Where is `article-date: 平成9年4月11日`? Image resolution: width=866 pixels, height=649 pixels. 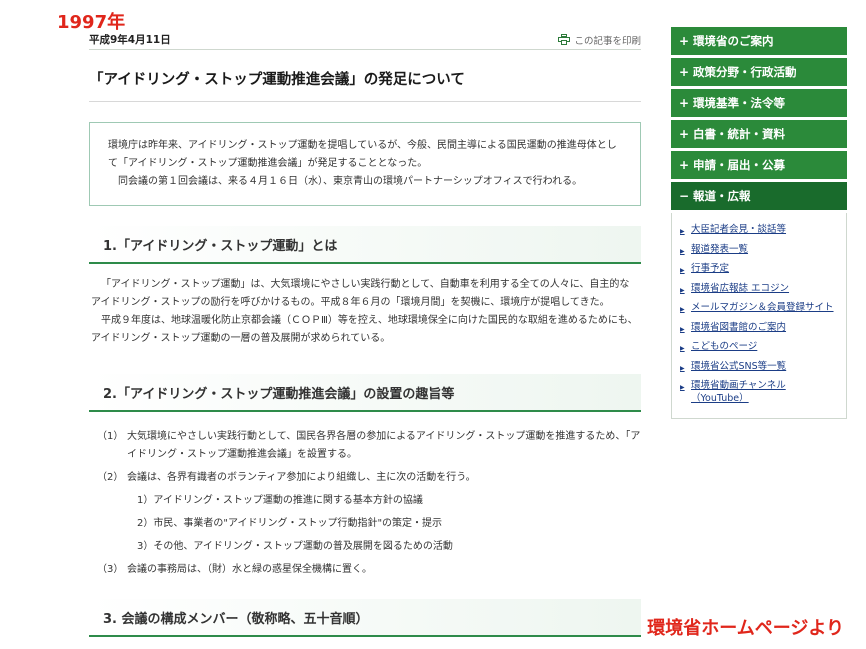 article-date: 平成9年4月11日 is located at coordinates (130, 40).